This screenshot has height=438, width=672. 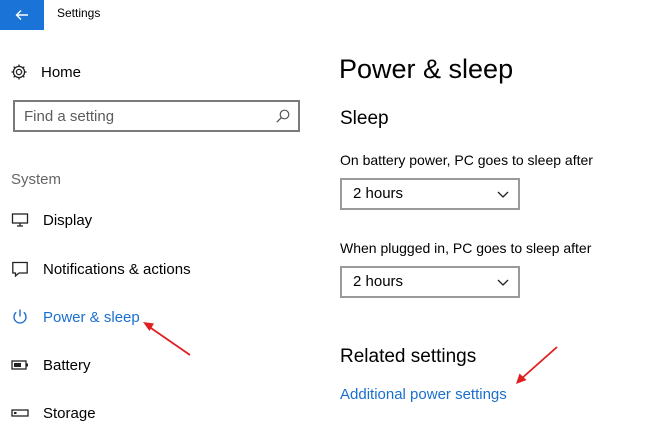 What do you see at coordinates (20, 365) in the screenshot?
I see `battery-icon` at bounding box center [20, 365].